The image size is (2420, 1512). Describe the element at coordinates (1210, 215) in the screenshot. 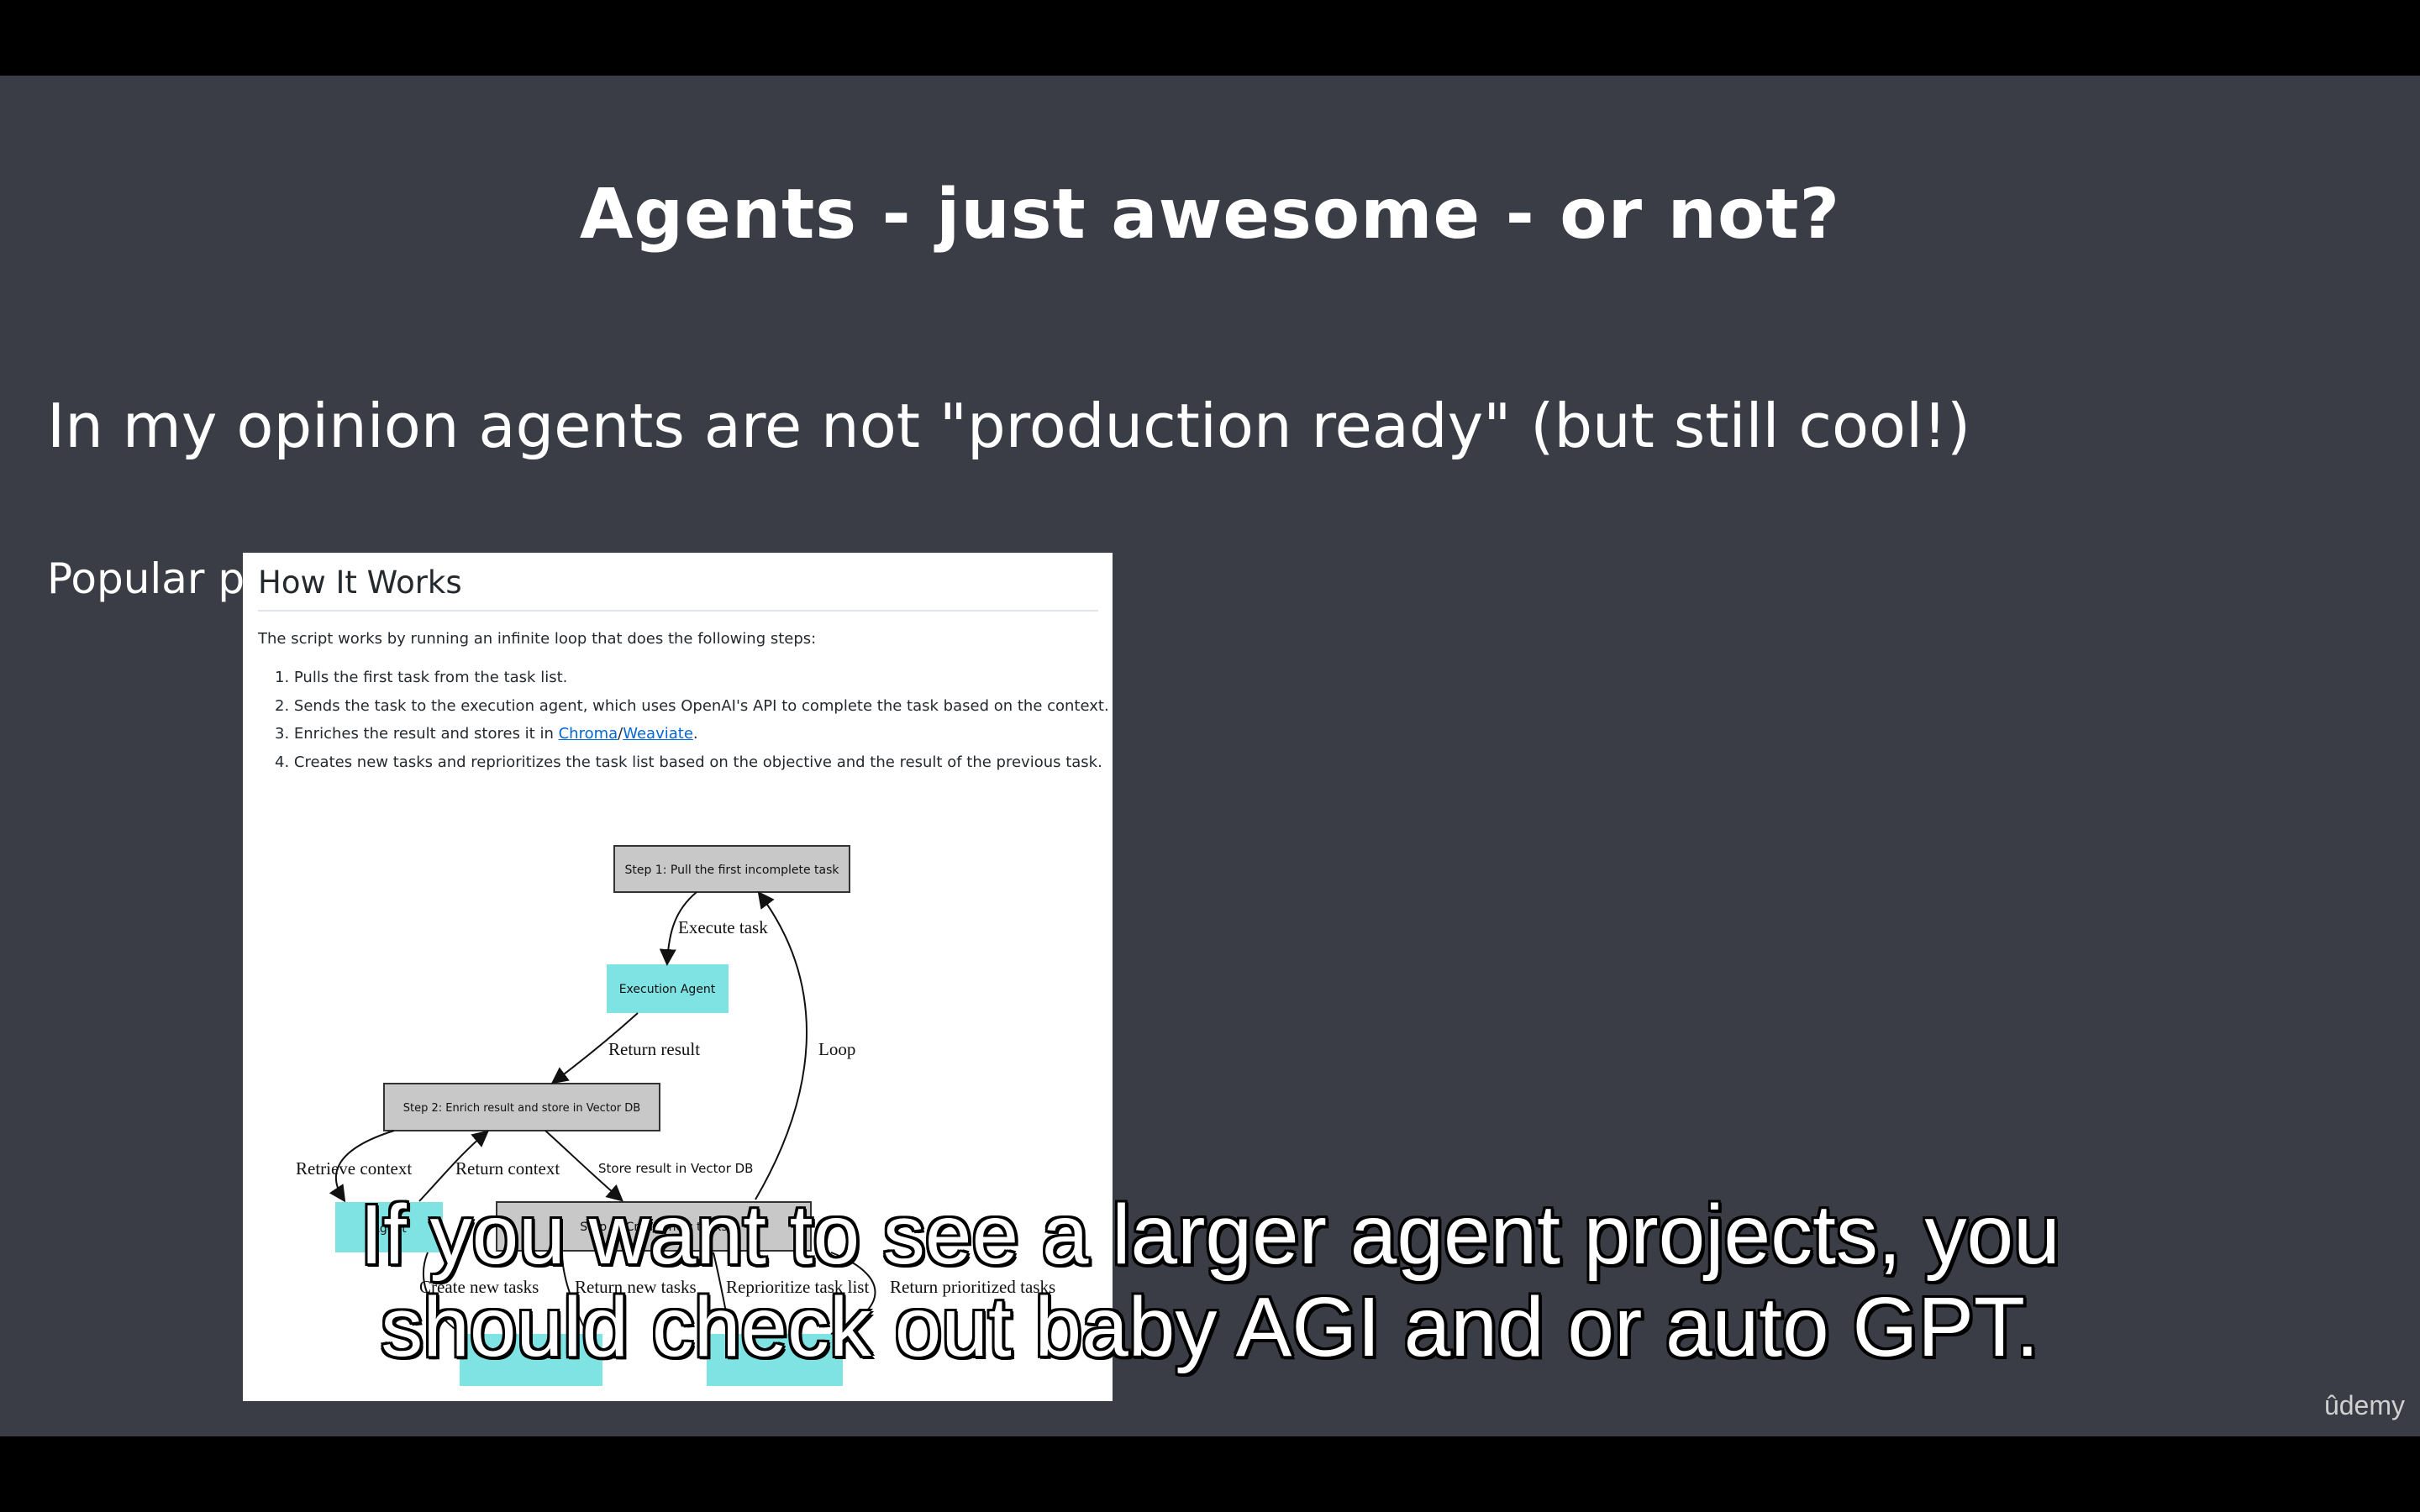

I see `slide-title: Agents - just awesome - or not?` at that location.